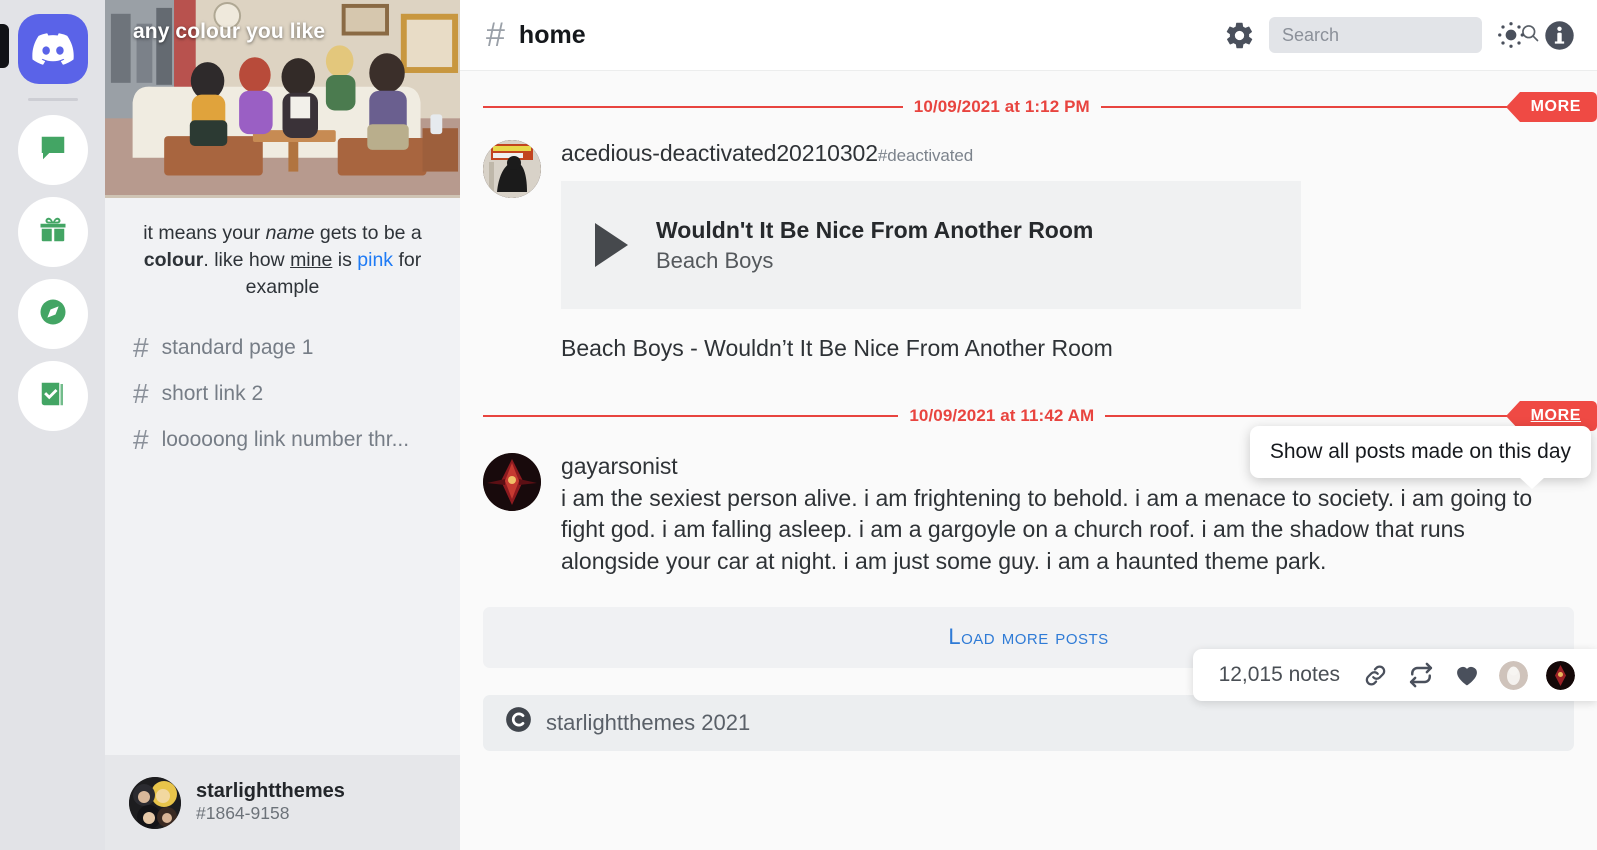 The width and height of the screenshot is (1597, 850). What do you see at coordinates (925, 155) in the screenshot?
I see `author-suffix: #deactivated` at bounding box center [925, 155].